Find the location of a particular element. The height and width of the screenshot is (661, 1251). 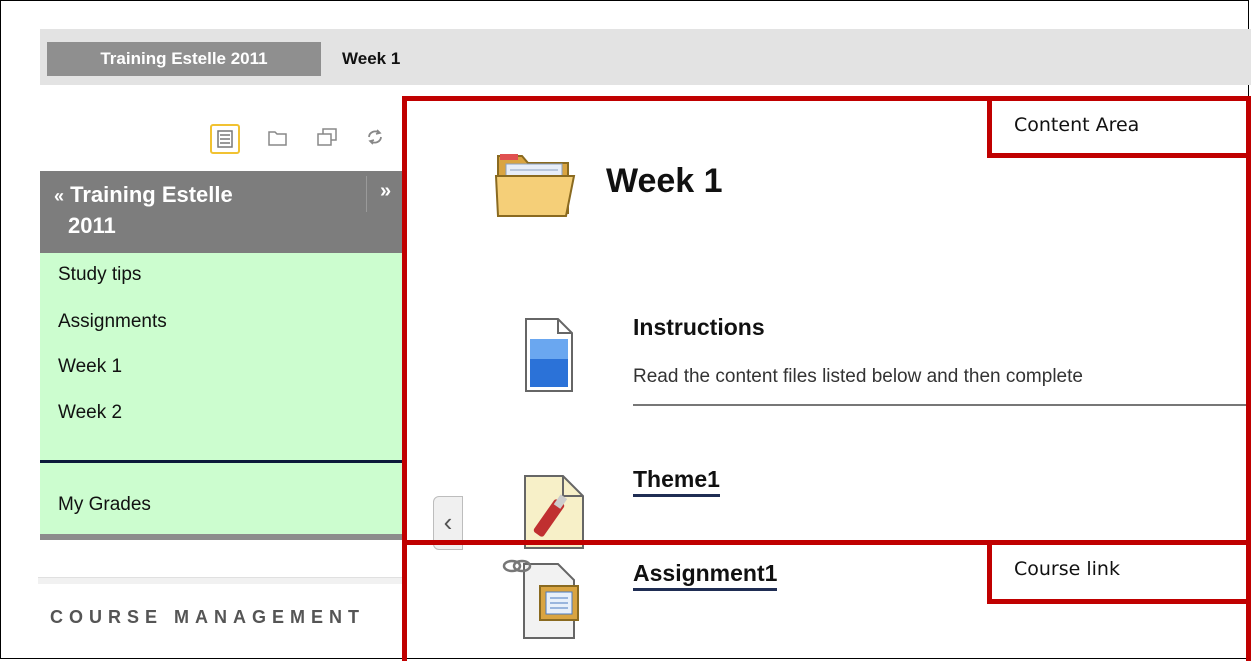

breadcrumb-course: Training Estelle 2011 is located at coordinates (184, 59).